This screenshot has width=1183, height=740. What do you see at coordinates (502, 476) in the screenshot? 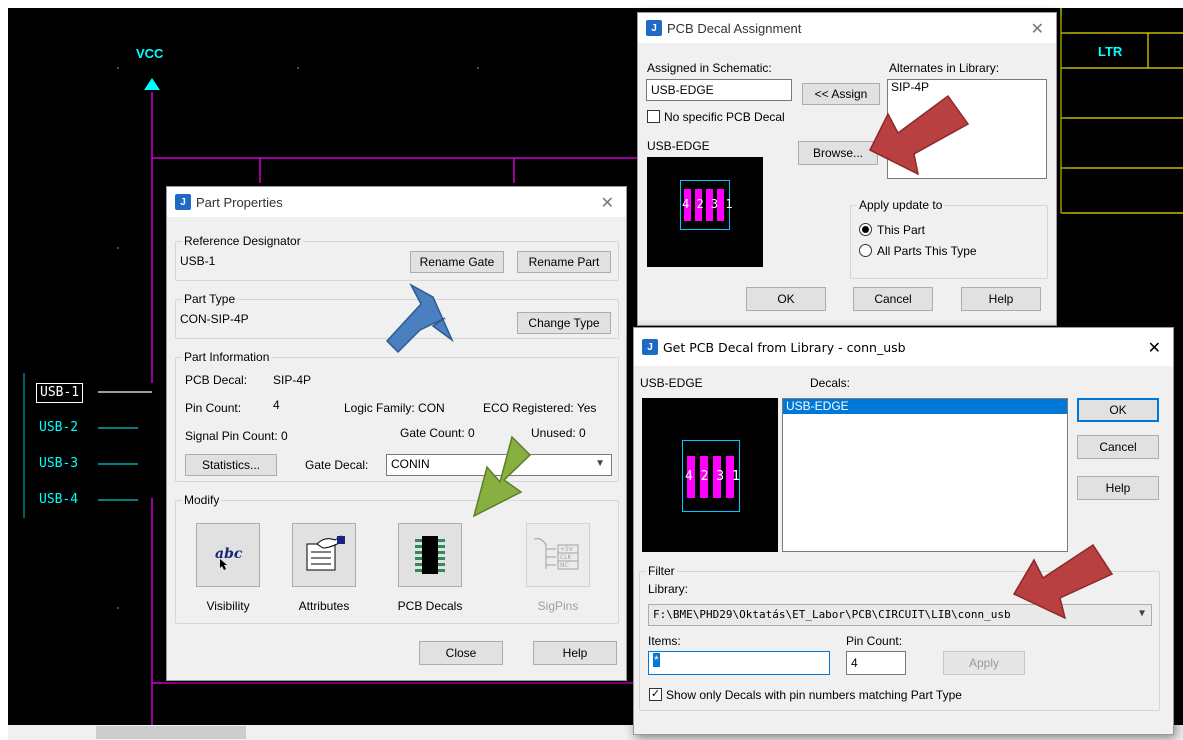
I see `green-arrow-icon` at bounding box center [502, 476].